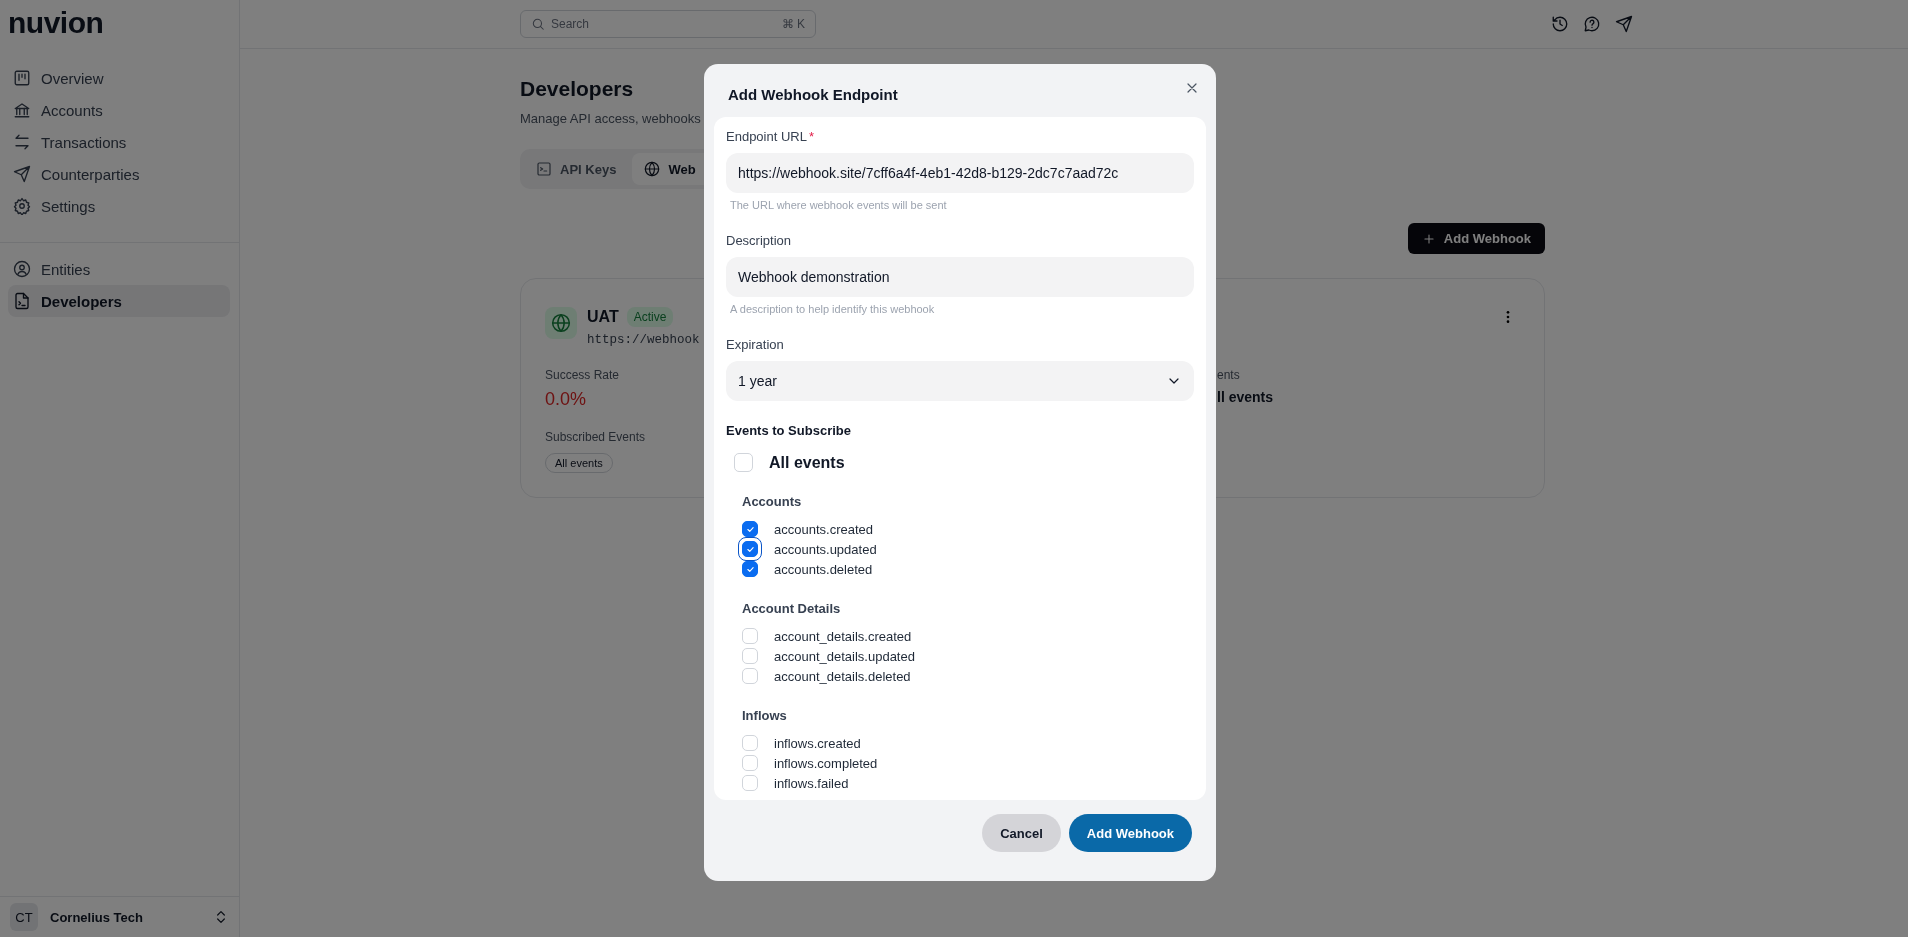 The width and height of the screenshot is (1908, 937). Describe the element at coordinates (22, 269) in the screenshot. I see `user-icon` at that location.